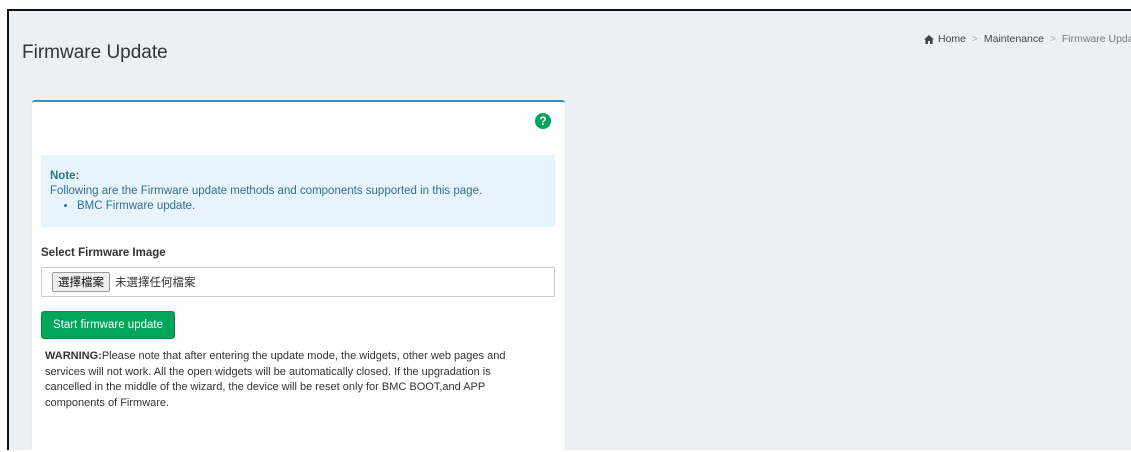 The height and width of the screenshot is (452, 1131). What do you see at coordinates (1096, 39) in the screenshot?
I see `breadcrumb-current: Firmware Update` at bounding box center [1096, 39].